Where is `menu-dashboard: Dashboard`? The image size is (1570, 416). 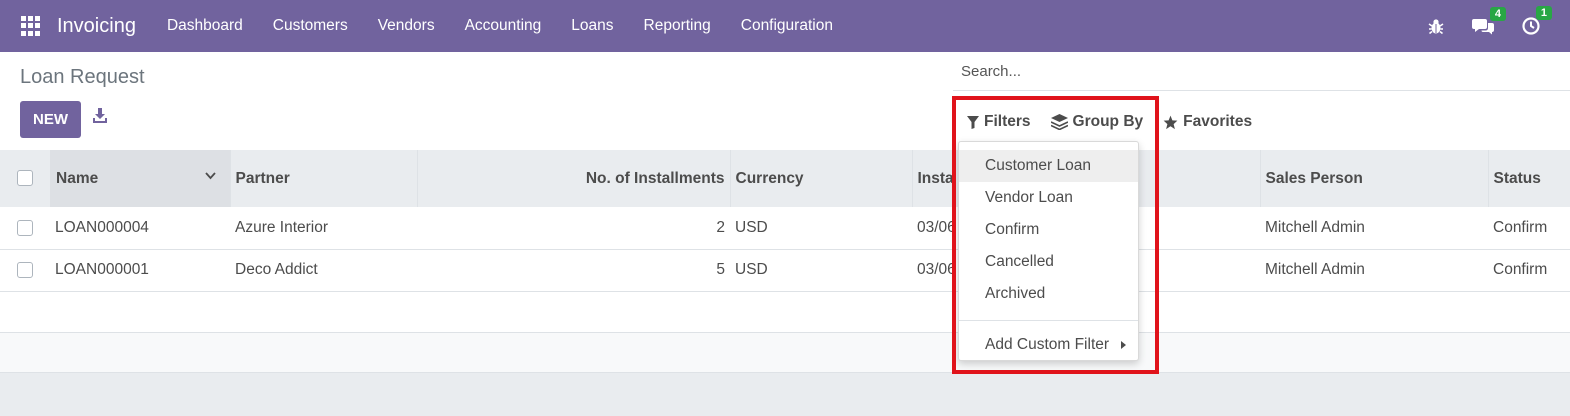
menu-dashboard: Dashboard is located at coordinates (205, 26).